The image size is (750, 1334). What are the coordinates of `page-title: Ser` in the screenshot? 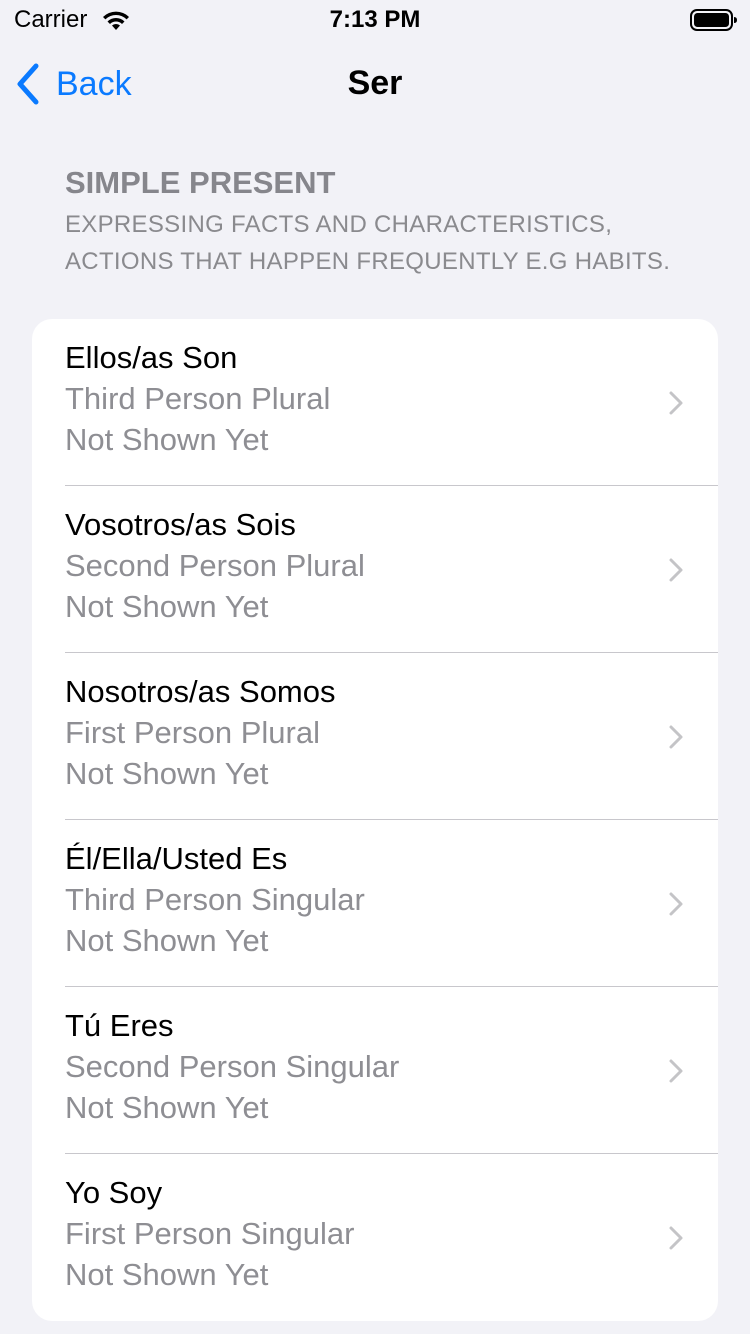 It's located at (375, 83).